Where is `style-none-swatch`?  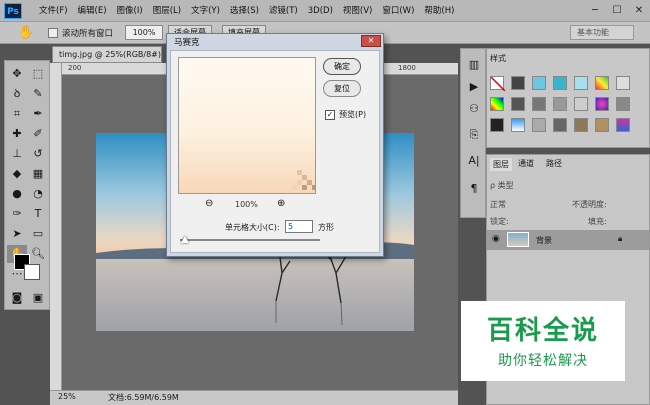 style-none-swatch is located at coordinates (498, 84).